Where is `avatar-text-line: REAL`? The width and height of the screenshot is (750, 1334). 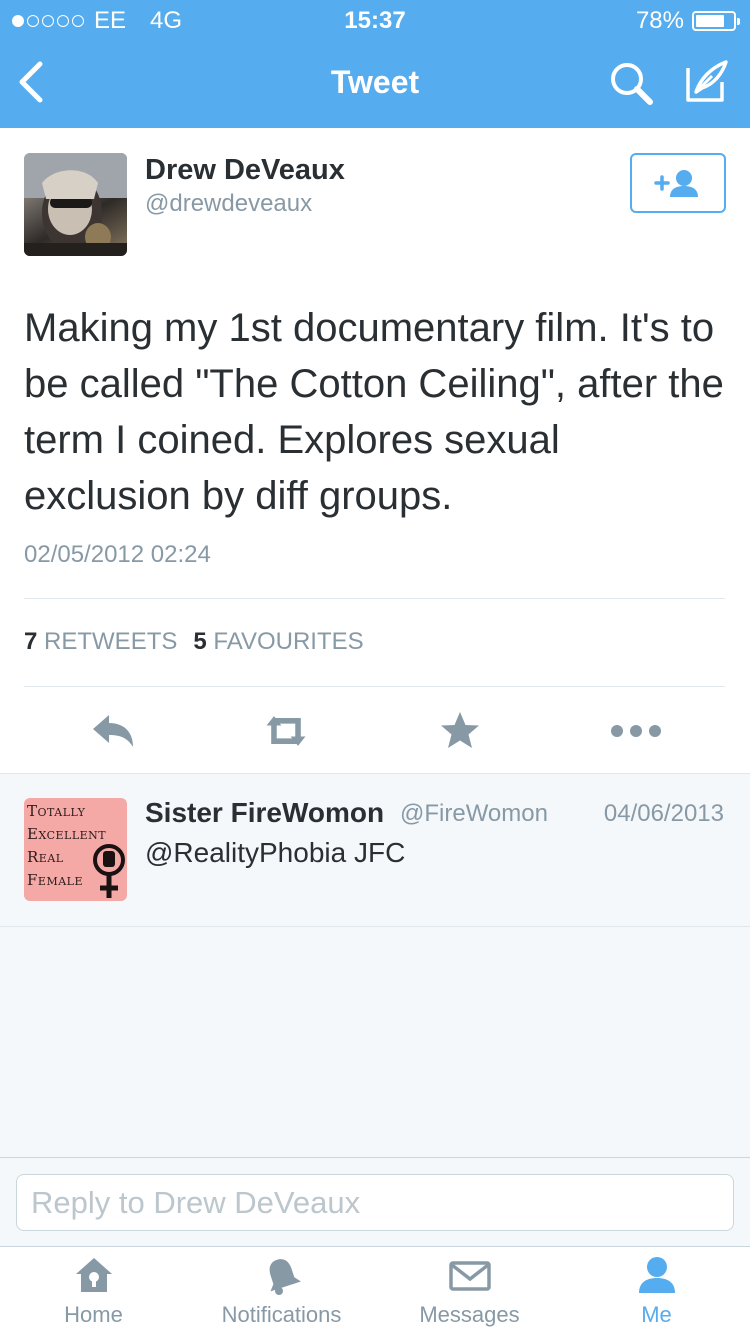
avatar-text-line: REAL is located at coordinates (45, 857).